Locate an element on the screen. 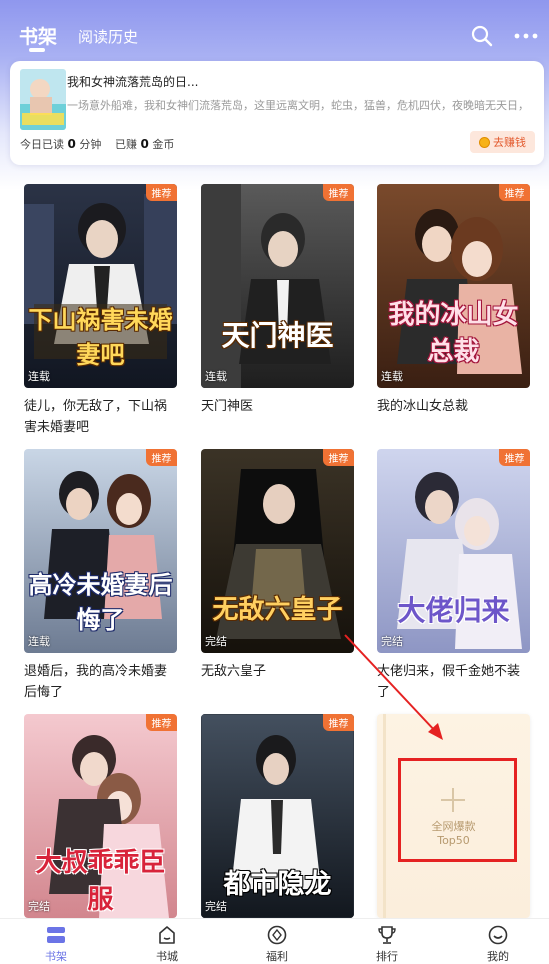  book-item: 无敌六皇子 推荐 完结 无敌六皇子 is located at coordinates (277, 565).